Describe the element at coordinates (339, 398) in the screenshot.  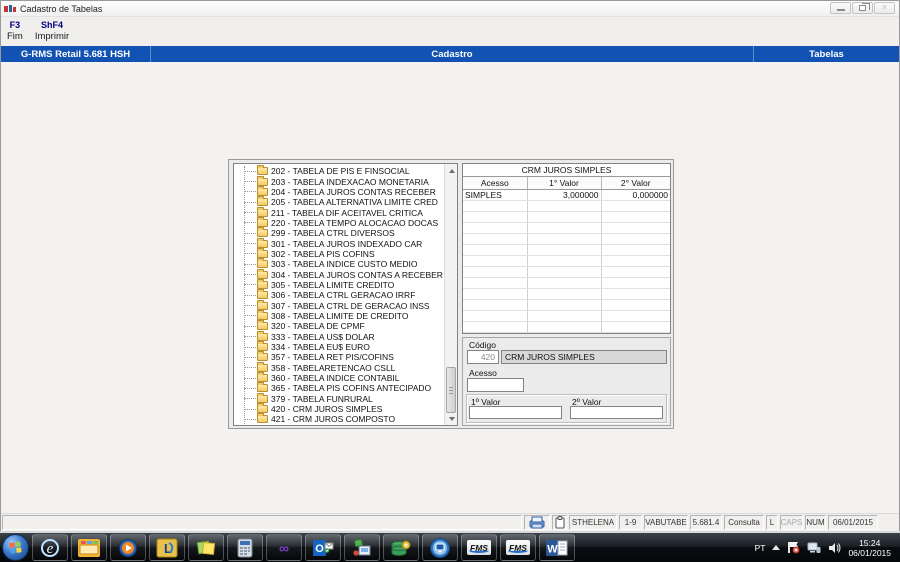
I see `tree-item: 379 - TABELA FUNRURAL` at that location.